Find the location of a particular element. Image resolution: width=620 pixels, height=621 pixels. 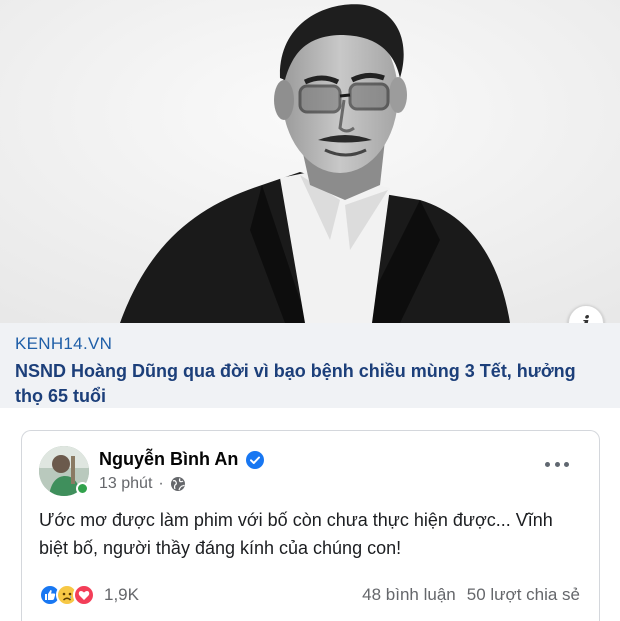

post-meta: 13 phút · is located at coordinates (142, 484).